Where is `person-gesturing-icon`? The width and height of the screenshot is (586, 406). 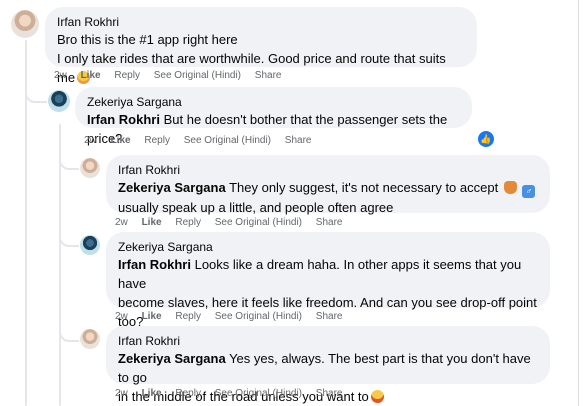
person-gesturing-icon is located at coordinates (510, 187).